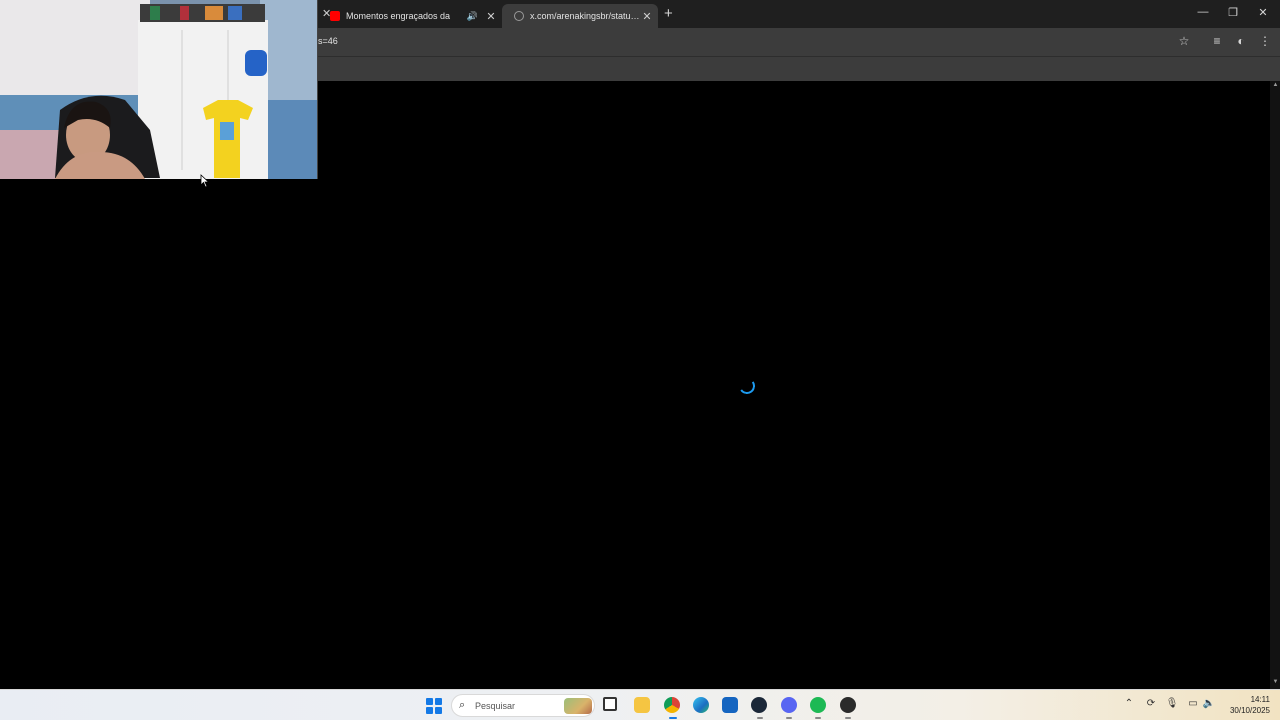 The image size is (1280, 720). Describe the element at coordinates (205, 181) in the screenshot. I see `mouse-cursor-icon` at that location.